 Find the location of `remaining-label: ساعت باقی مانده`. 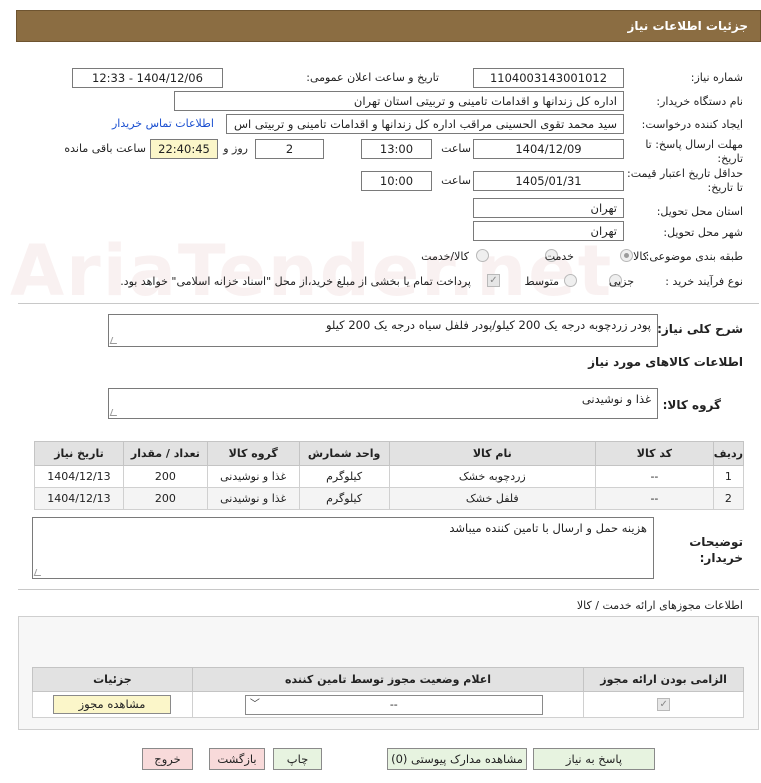

remaining-label: ساعت باقی مانده is located at coordinates (105, 148).